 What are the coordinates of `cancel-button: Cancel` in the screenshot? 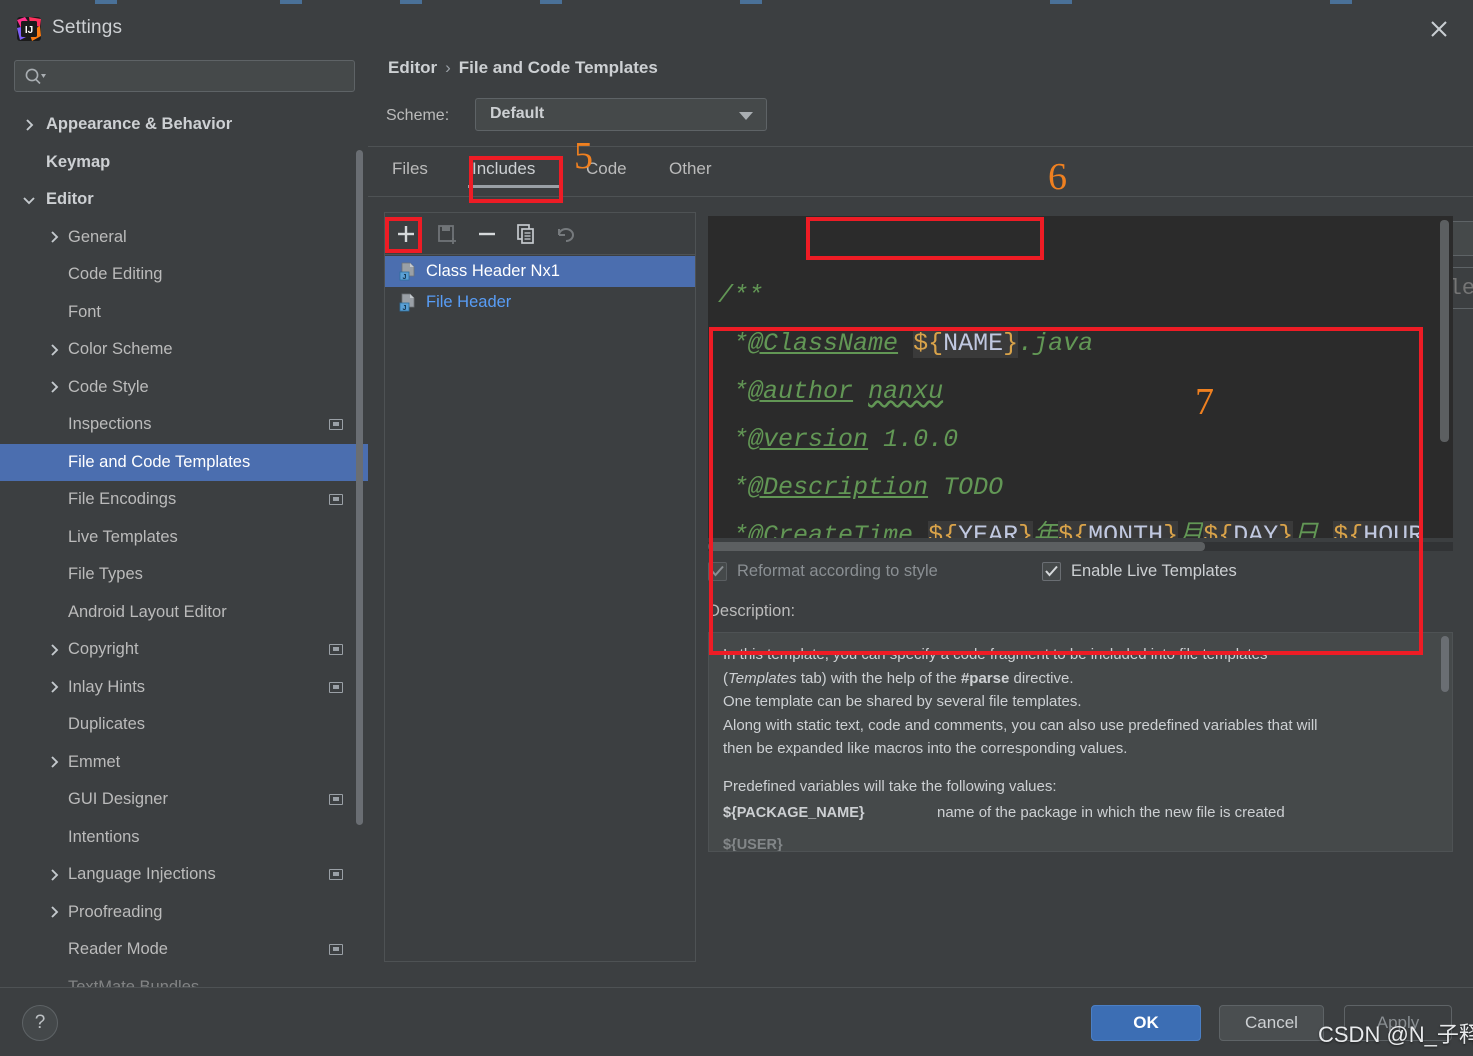 It's located at (1271, 1023).